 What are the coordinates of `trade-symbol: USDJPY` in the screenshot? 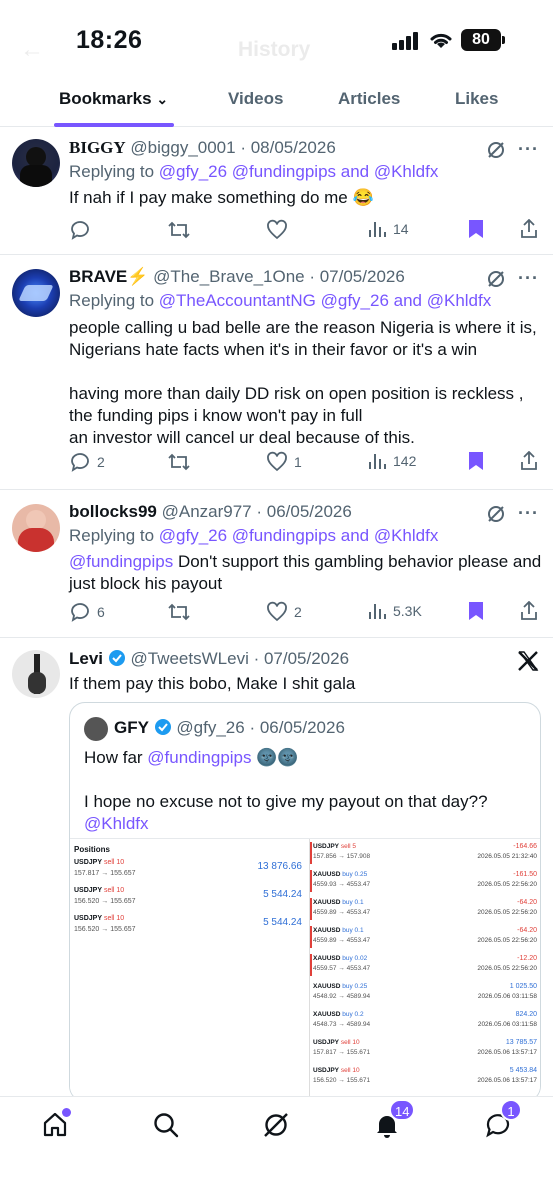 It's located at (326, 846).